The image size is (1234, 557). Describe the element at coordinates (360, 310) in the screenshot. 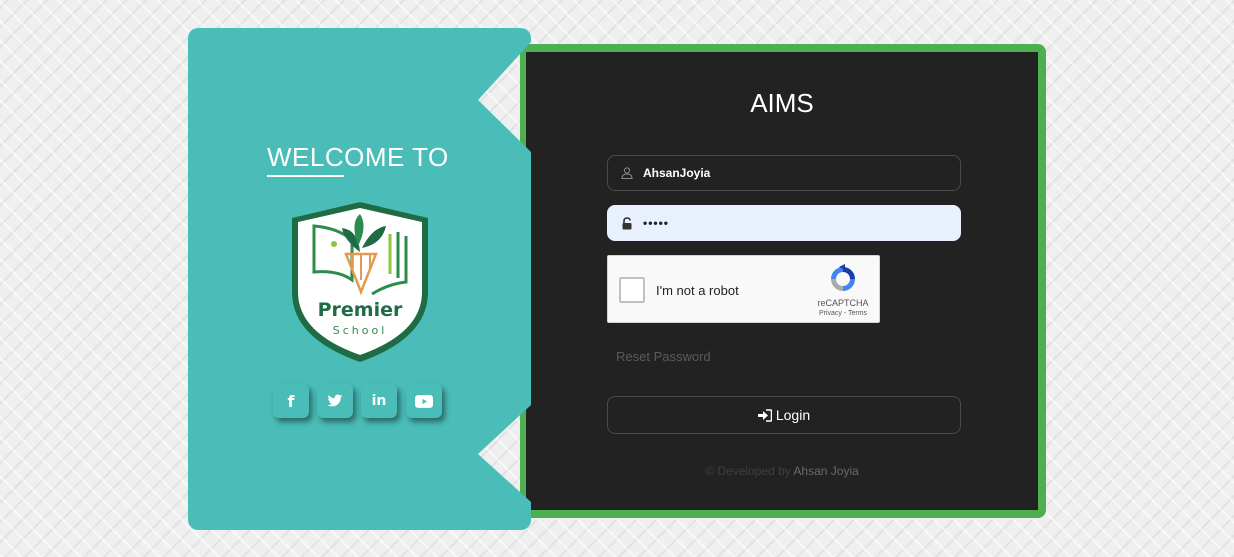

I see `logo-name: Premier` at that location.